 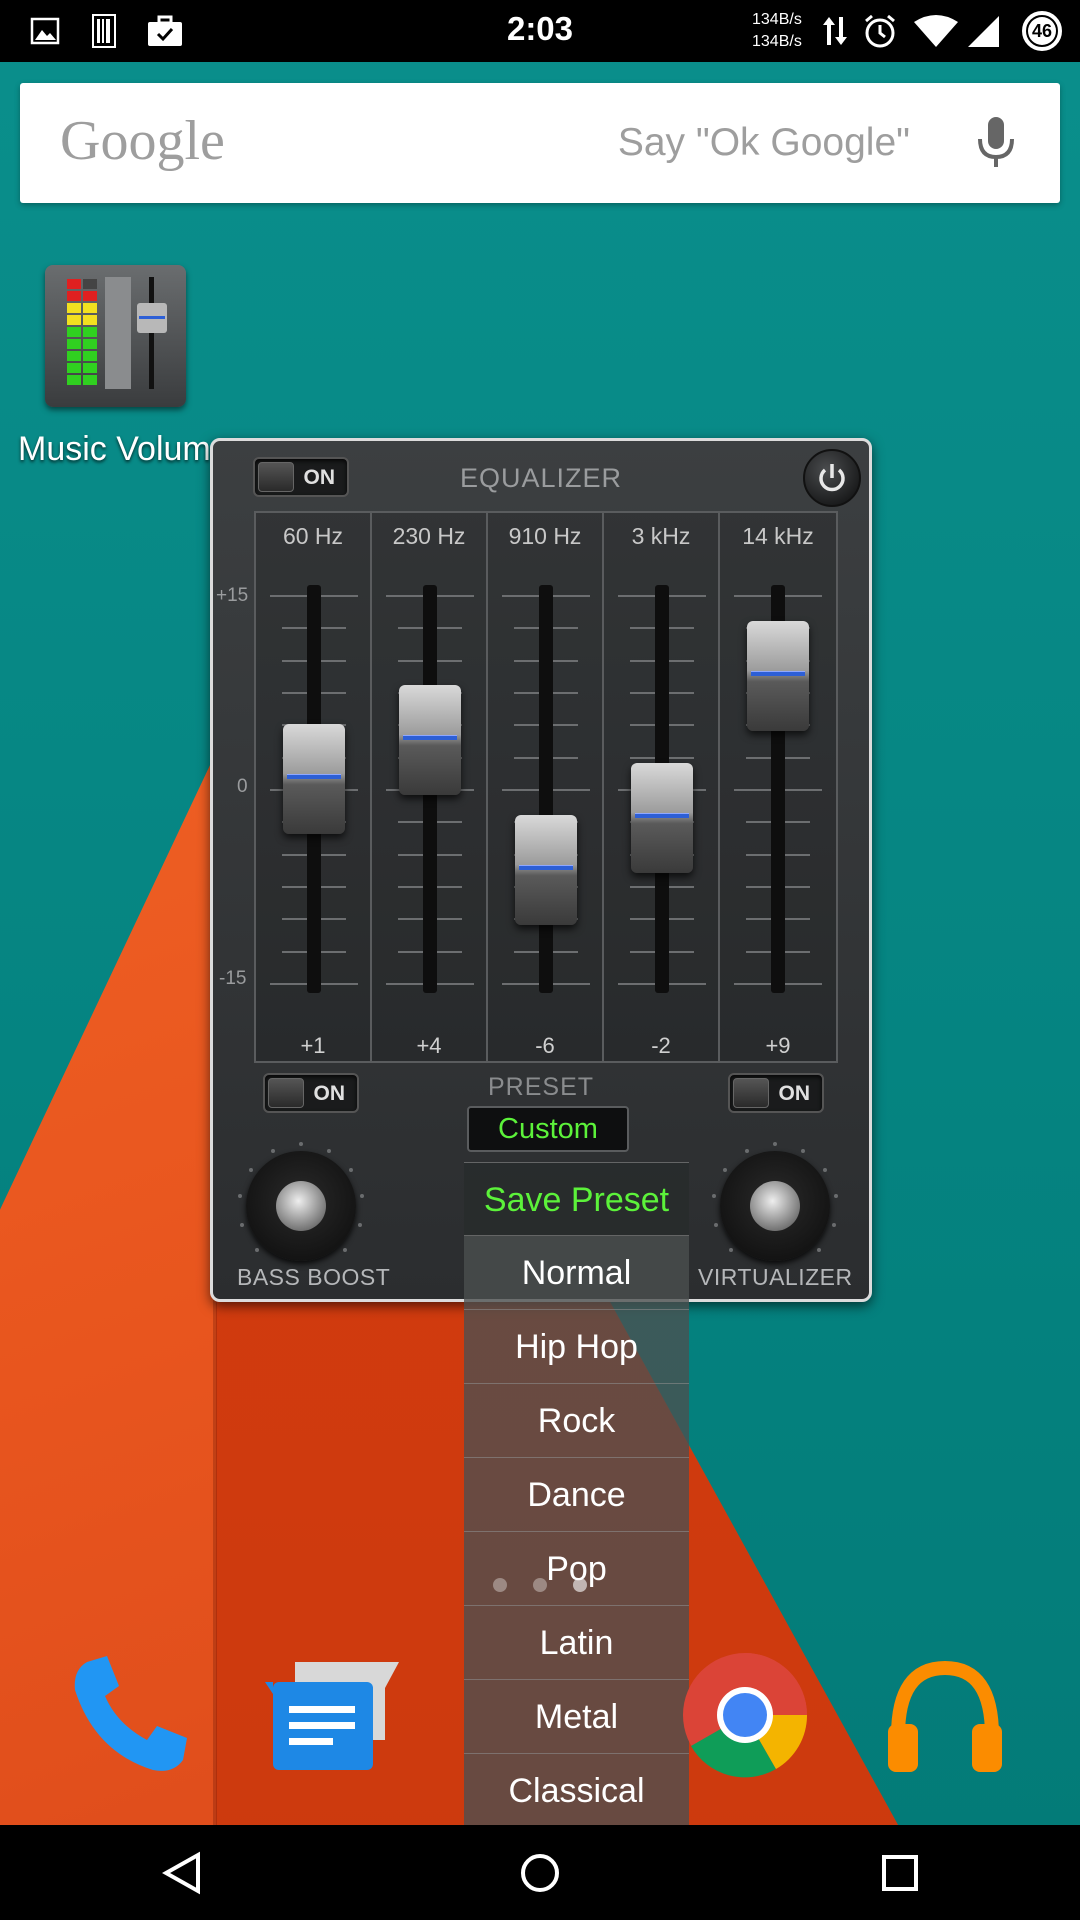 I want to click on home-icon, so click(x=540, y=1873).